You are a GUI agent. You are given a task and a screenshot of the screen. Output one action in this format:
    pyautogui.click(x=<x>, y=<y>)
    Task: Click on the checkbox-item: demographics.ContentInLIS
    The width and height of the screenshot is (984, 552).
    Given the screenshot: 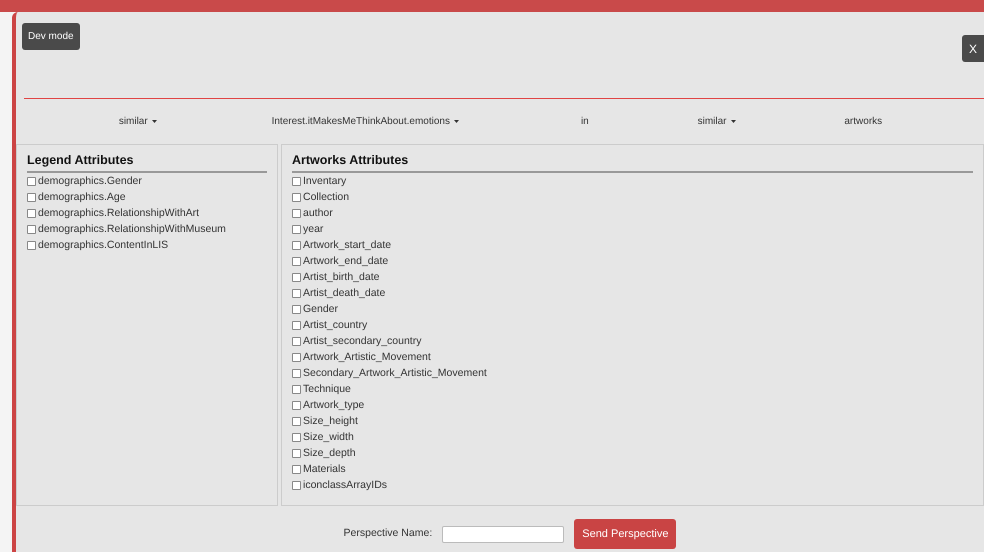 What is the action you would take?
    pyautogui.click(x=147, y=246)
    